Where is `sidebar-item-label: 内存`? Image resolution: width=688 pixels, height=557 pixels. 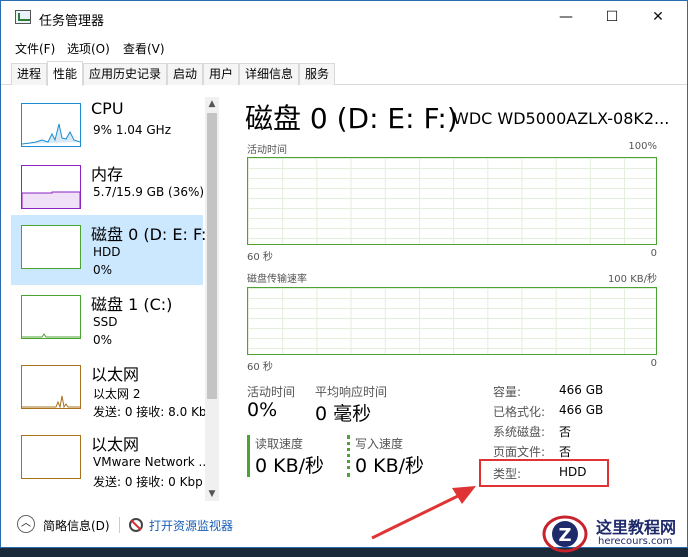 sidebar-item-label: 内存 is located at coordinates (107, 174).